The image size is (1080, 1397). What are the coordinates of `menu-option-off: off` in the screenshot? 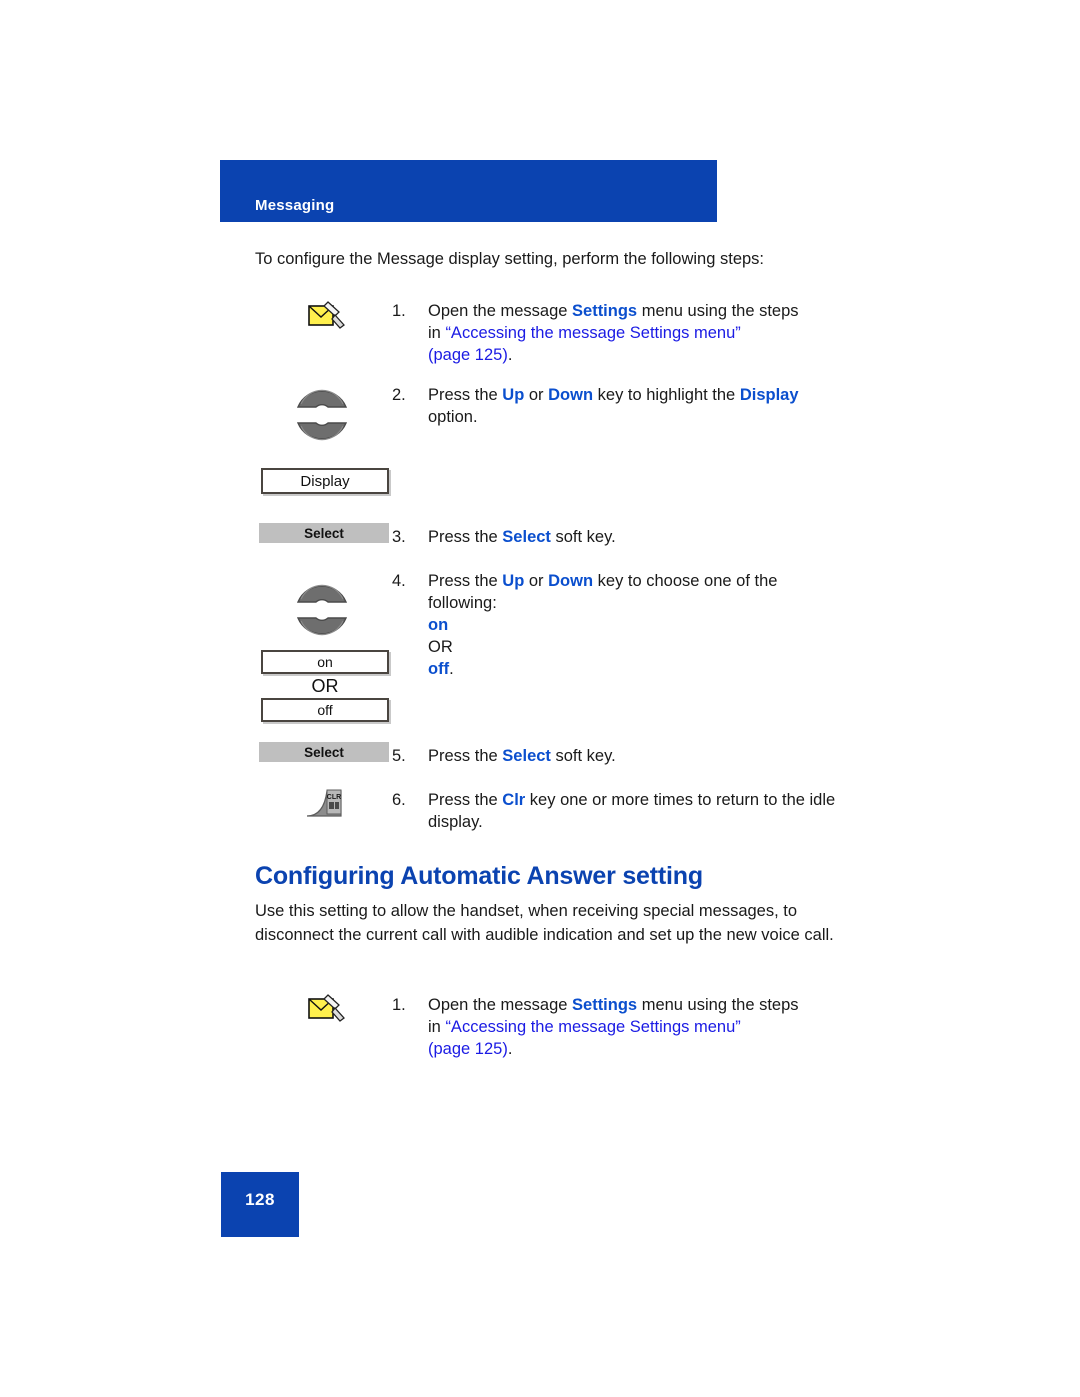 It's located at (325, 710).